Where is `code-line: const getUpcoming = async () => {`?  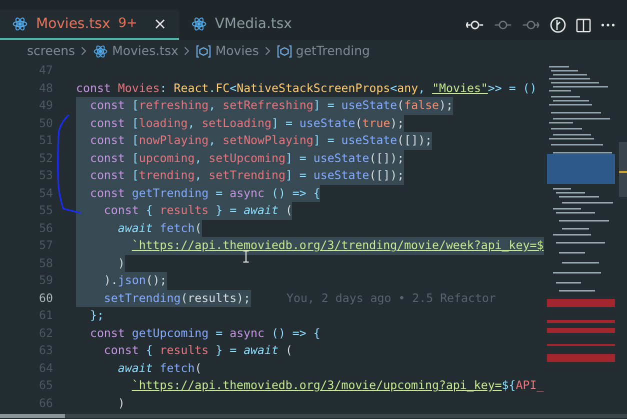 code-line: const getUpcoming = async () => { is located at coordinates (204, 333).